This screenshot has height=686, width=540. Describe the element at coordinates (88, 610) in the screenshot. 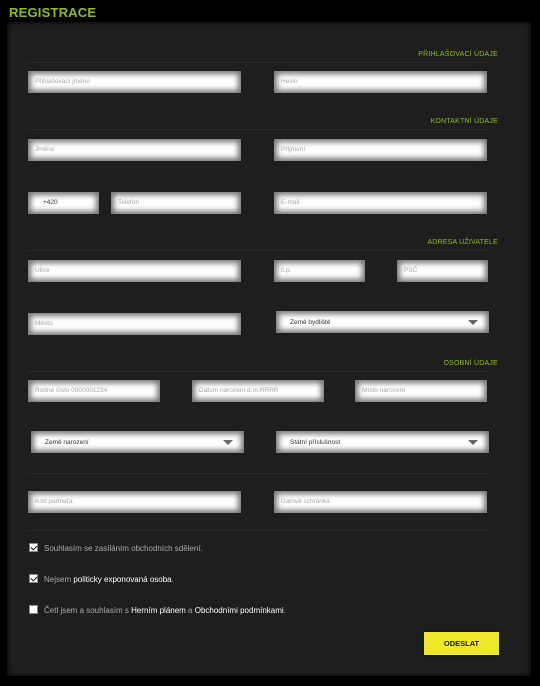

I see `terms-prefix: Četl jsem a souhlasím s` at that location.